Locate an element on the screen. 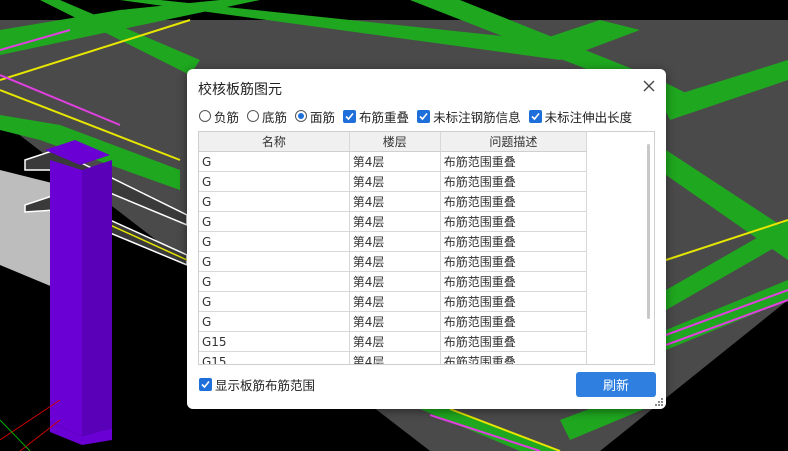  radio-label: 负筋 is located at coordinates (227, 117).